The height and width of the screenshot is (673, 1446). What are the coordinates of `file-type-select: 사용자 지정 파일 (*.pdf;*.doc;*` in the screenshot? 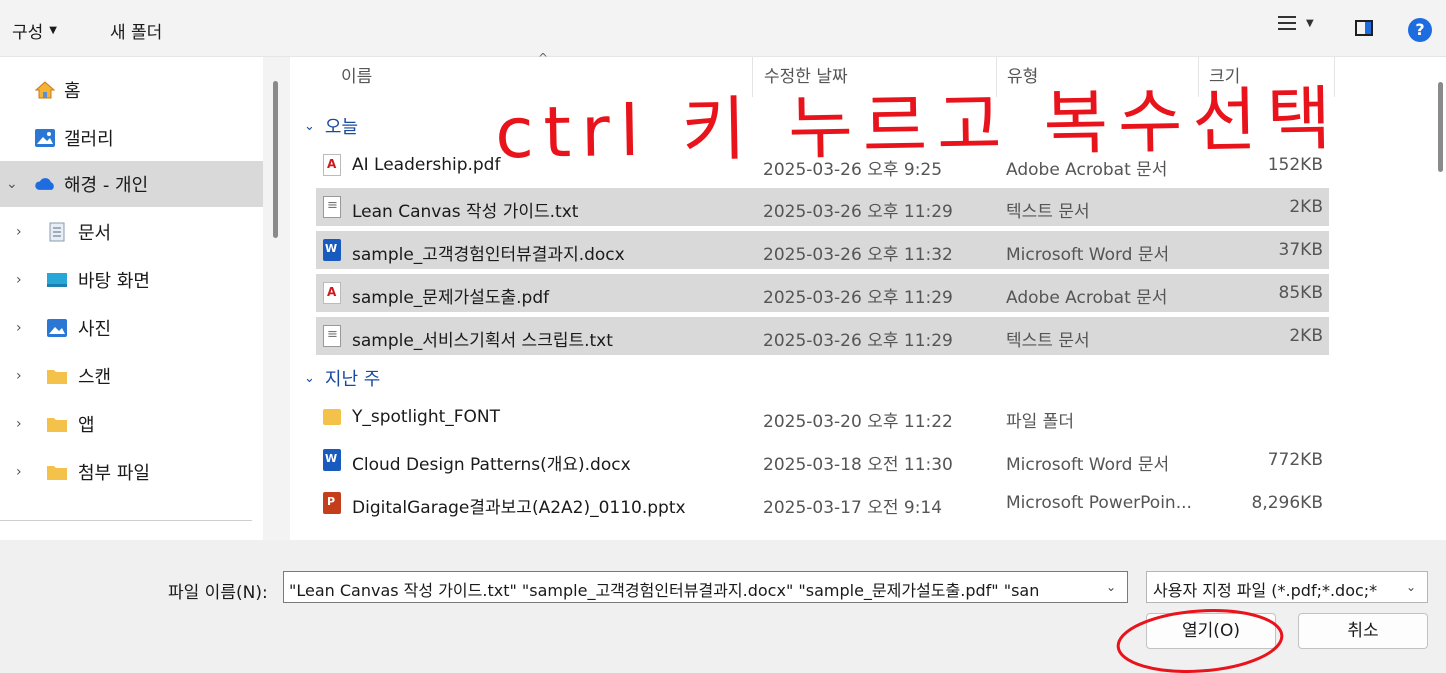 It's located at (1287, 587).